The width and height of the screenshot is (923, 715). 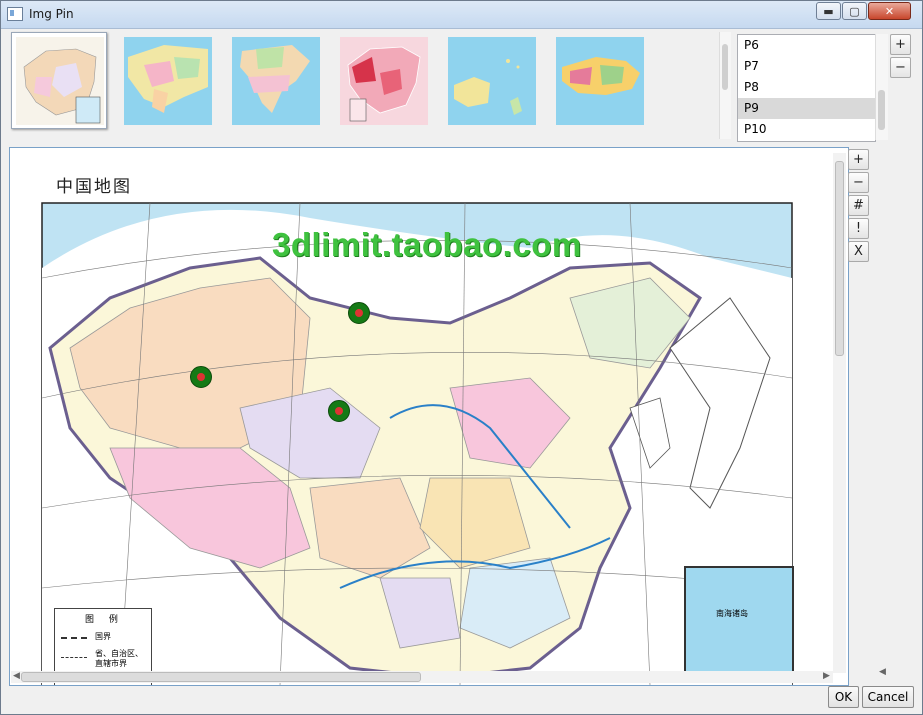 What do you see at coordinates (461, 15) in the screenshot?
I see `title-bar: Img Pin ▬ ▢ ✕` at bounding box center [461, 15].